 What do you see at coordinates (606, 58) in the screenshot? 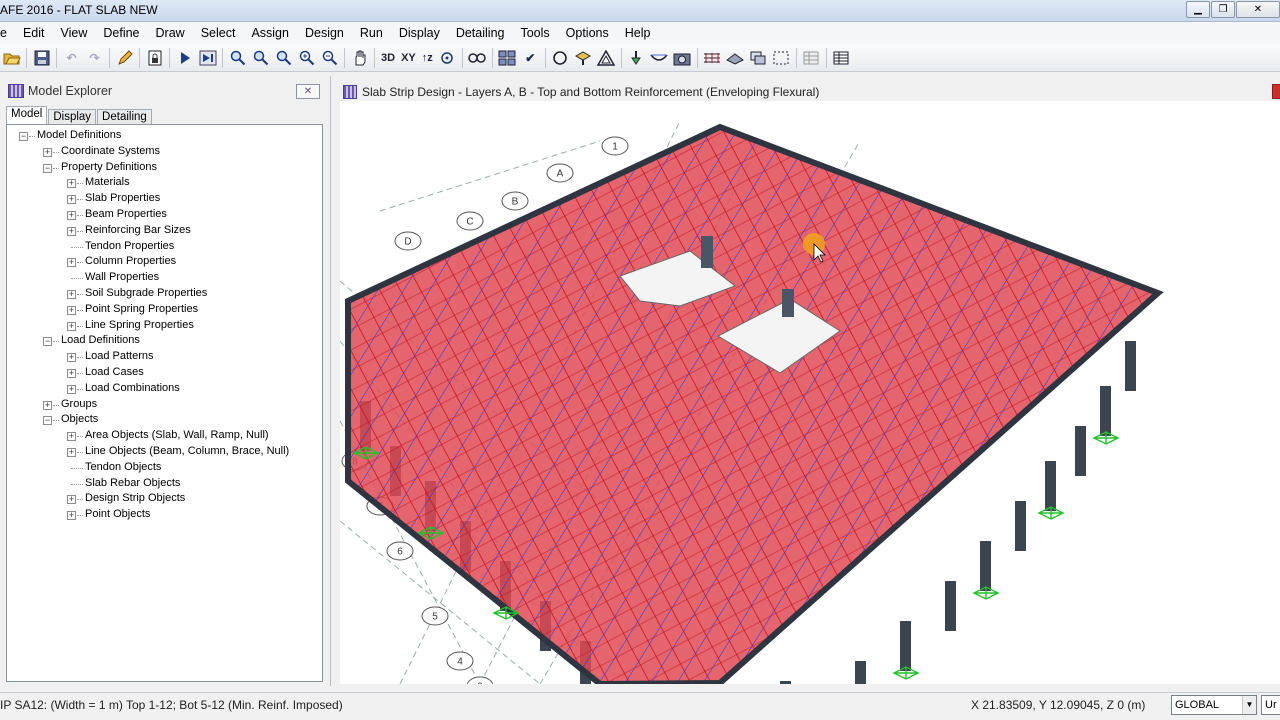
I see `triangle-warning-icon` at bounding box center [606, 58].